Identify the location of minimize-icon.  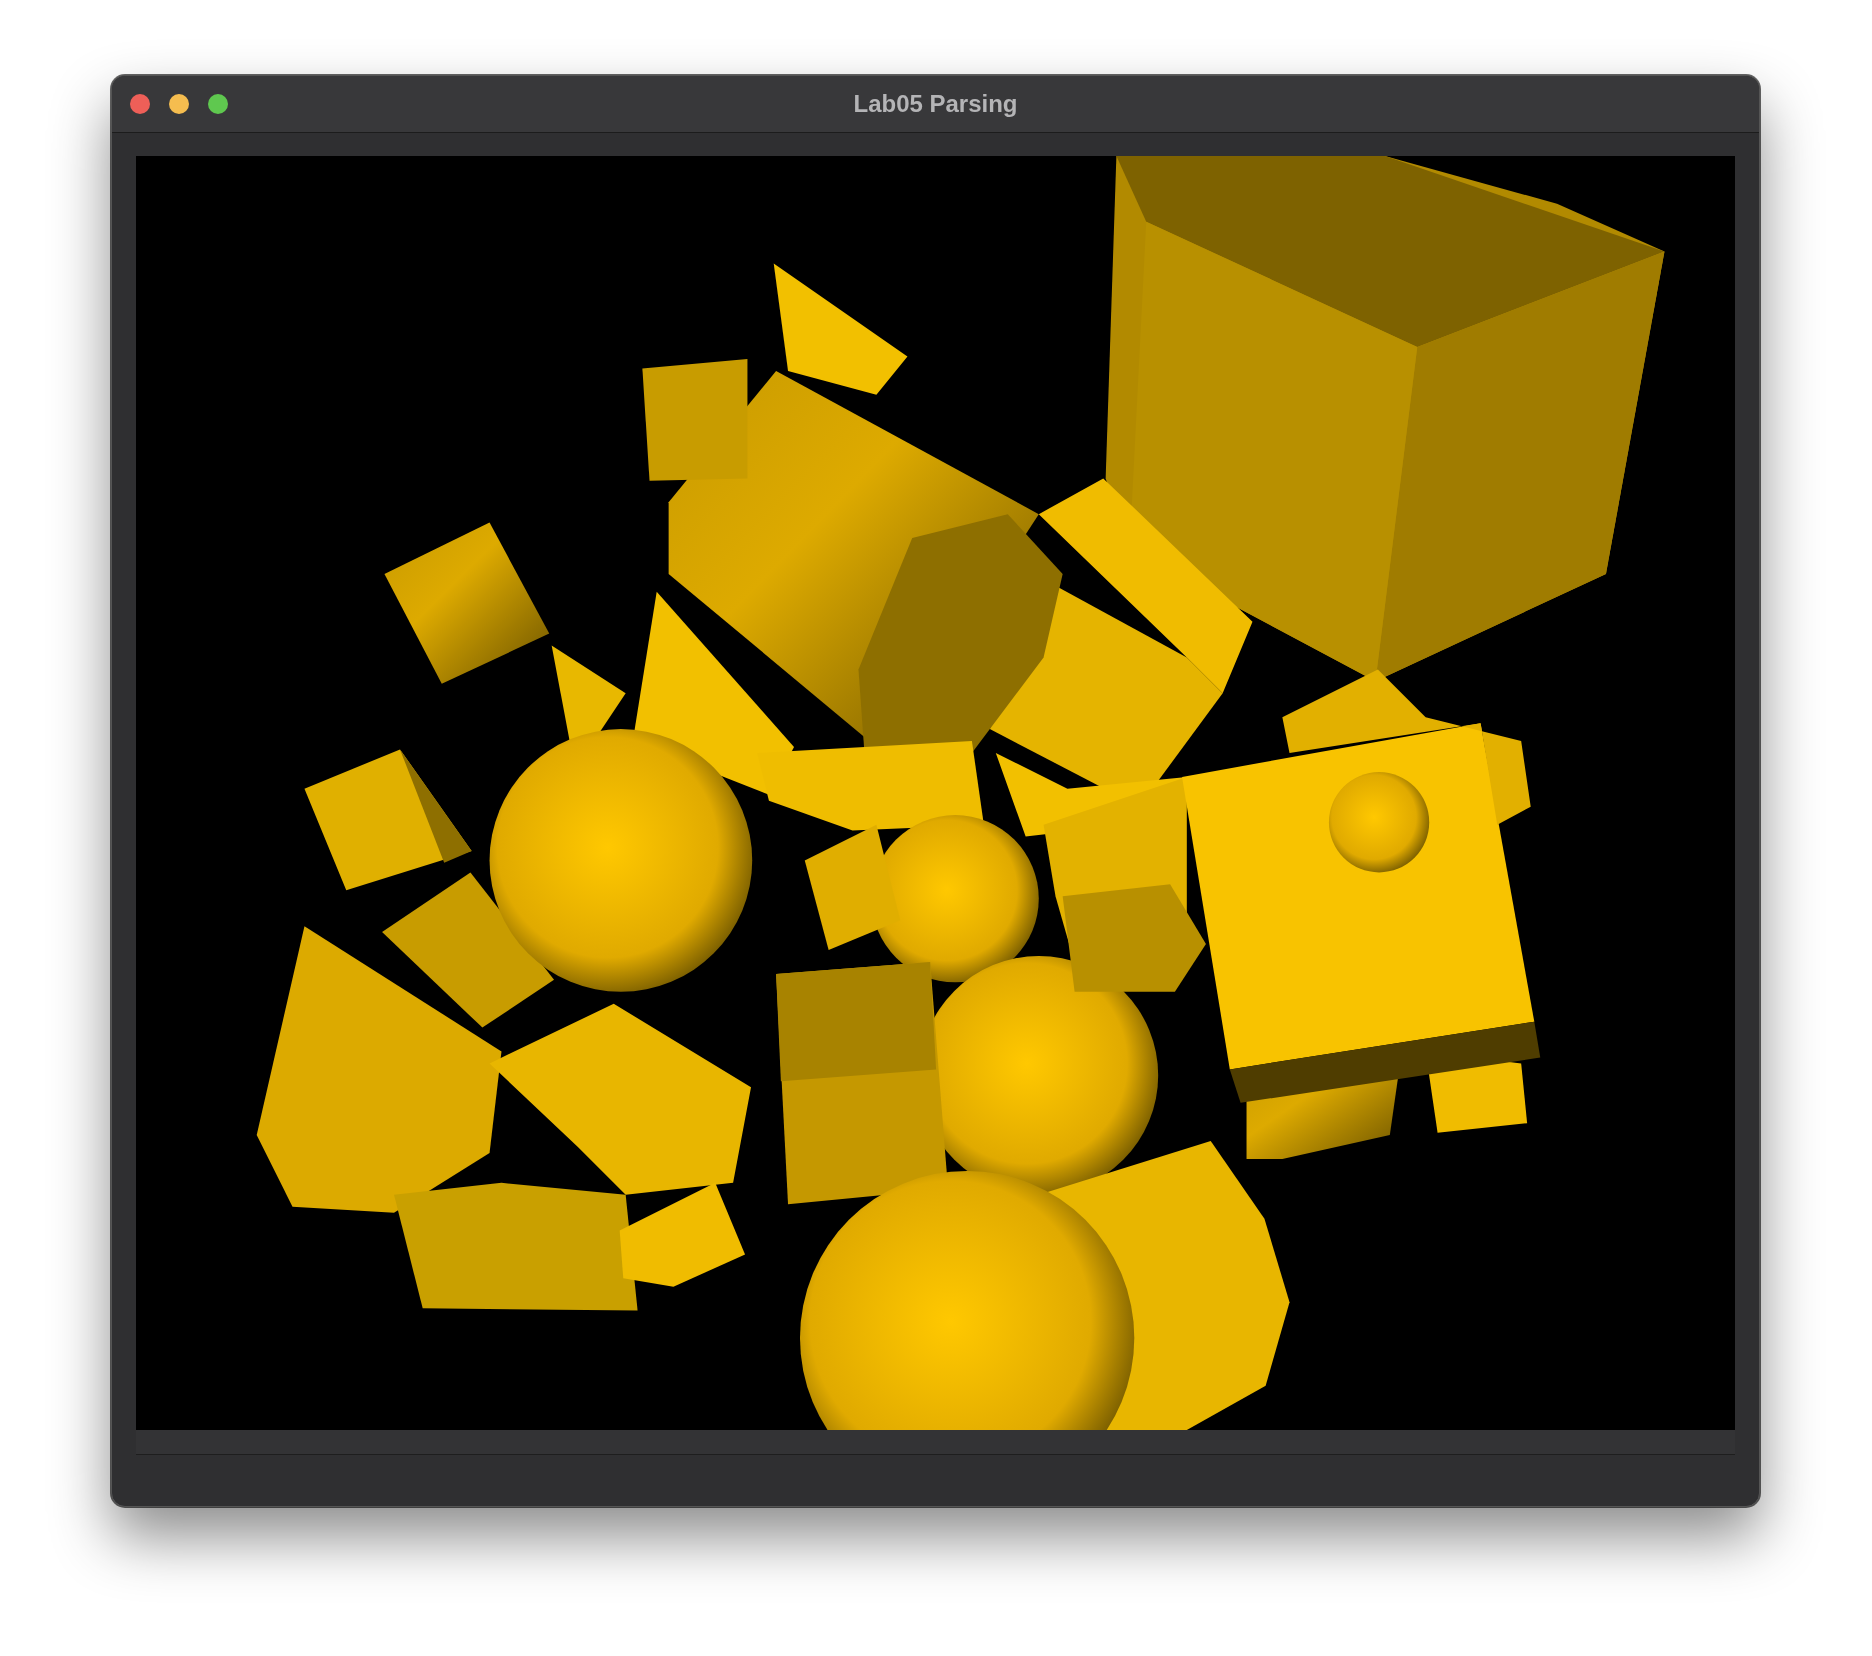
(179, 104).